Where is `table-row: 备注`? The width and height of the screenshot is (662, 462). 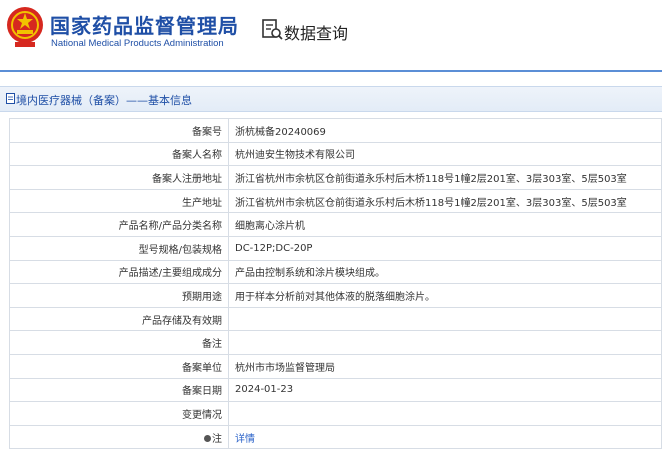
table-row: 备注 is located at coordinates (335, 342).